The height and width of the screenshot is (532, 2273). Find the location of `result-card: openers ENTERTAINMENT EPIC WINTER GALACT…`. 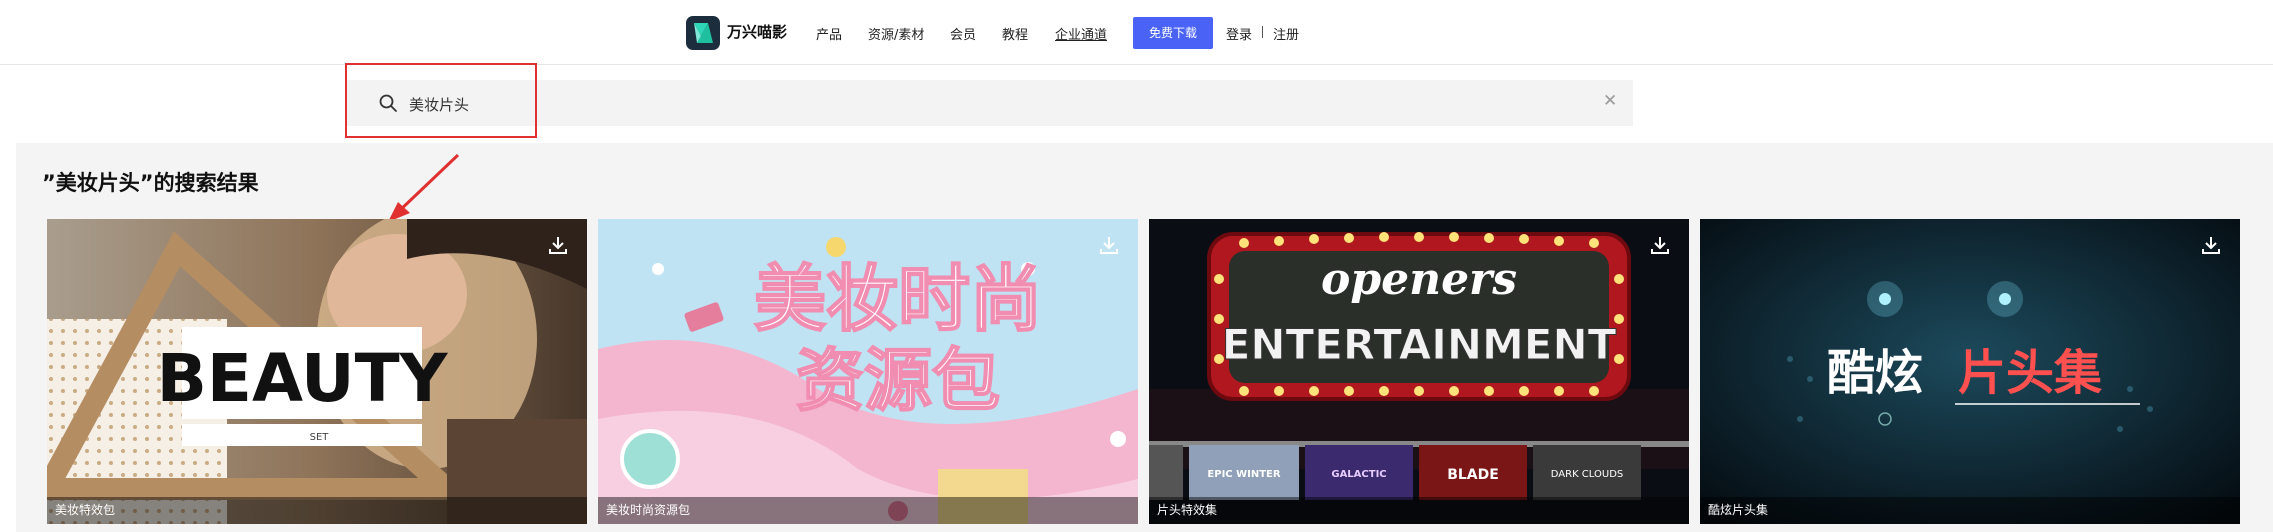

result-card: openers ENTERTAINMENT EPIC WINTER GALACT… is located at coordinates (1419, 371).